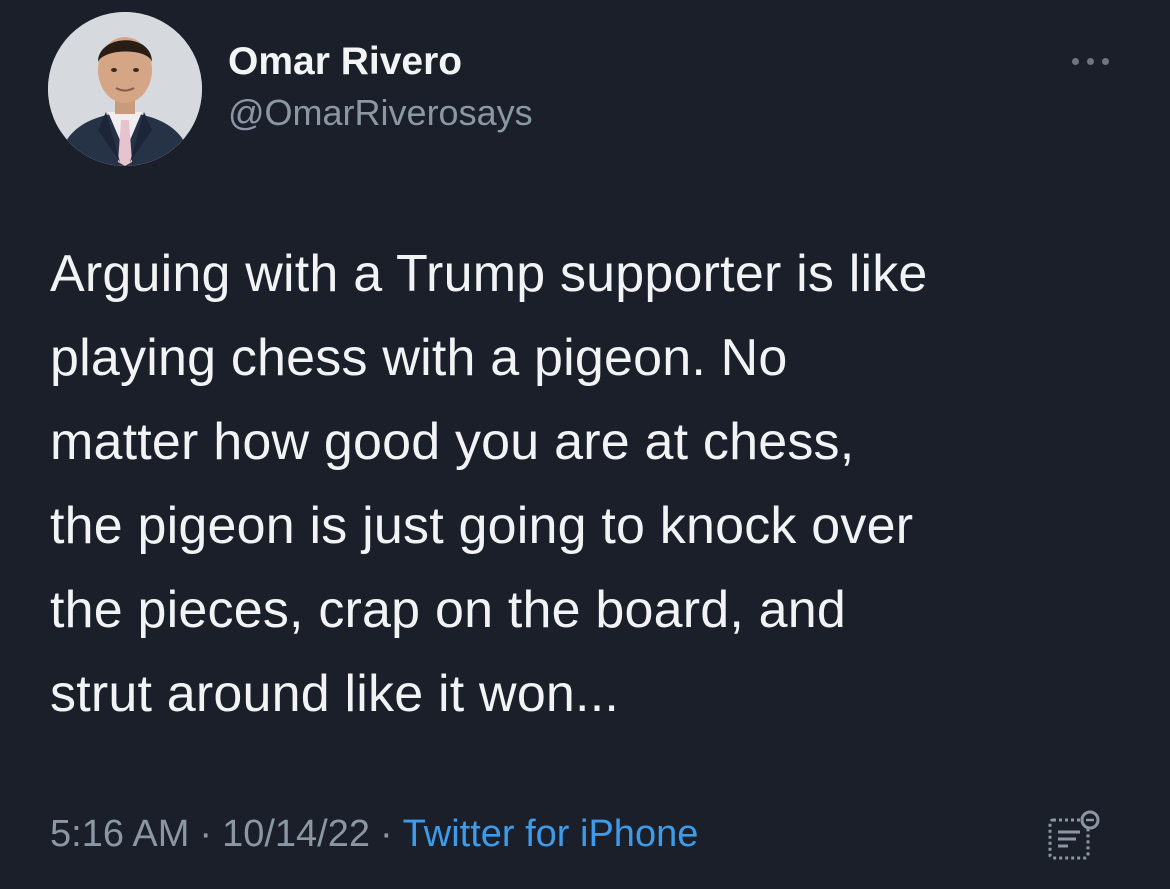  I want to click on tweet-time: 5:16 AM, so click(119, 834).